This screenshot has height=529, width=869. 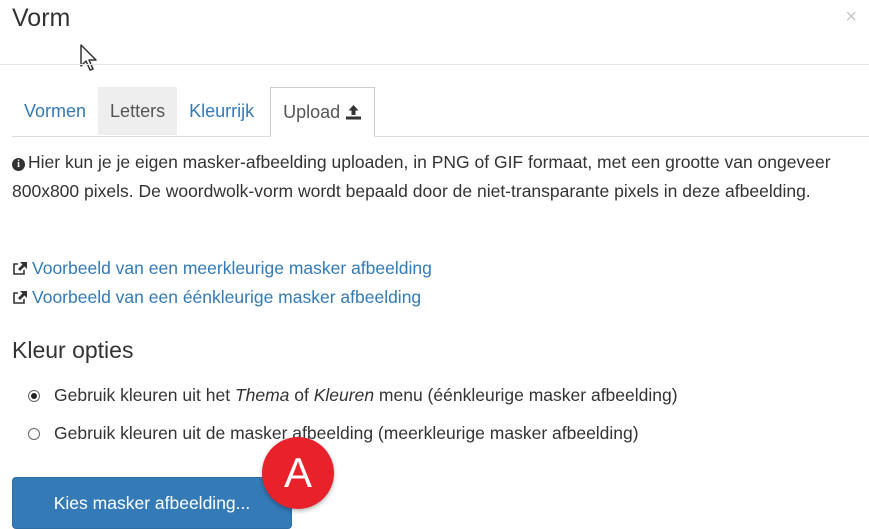 I want to click on upload-icon, so click(x=354, y=112).